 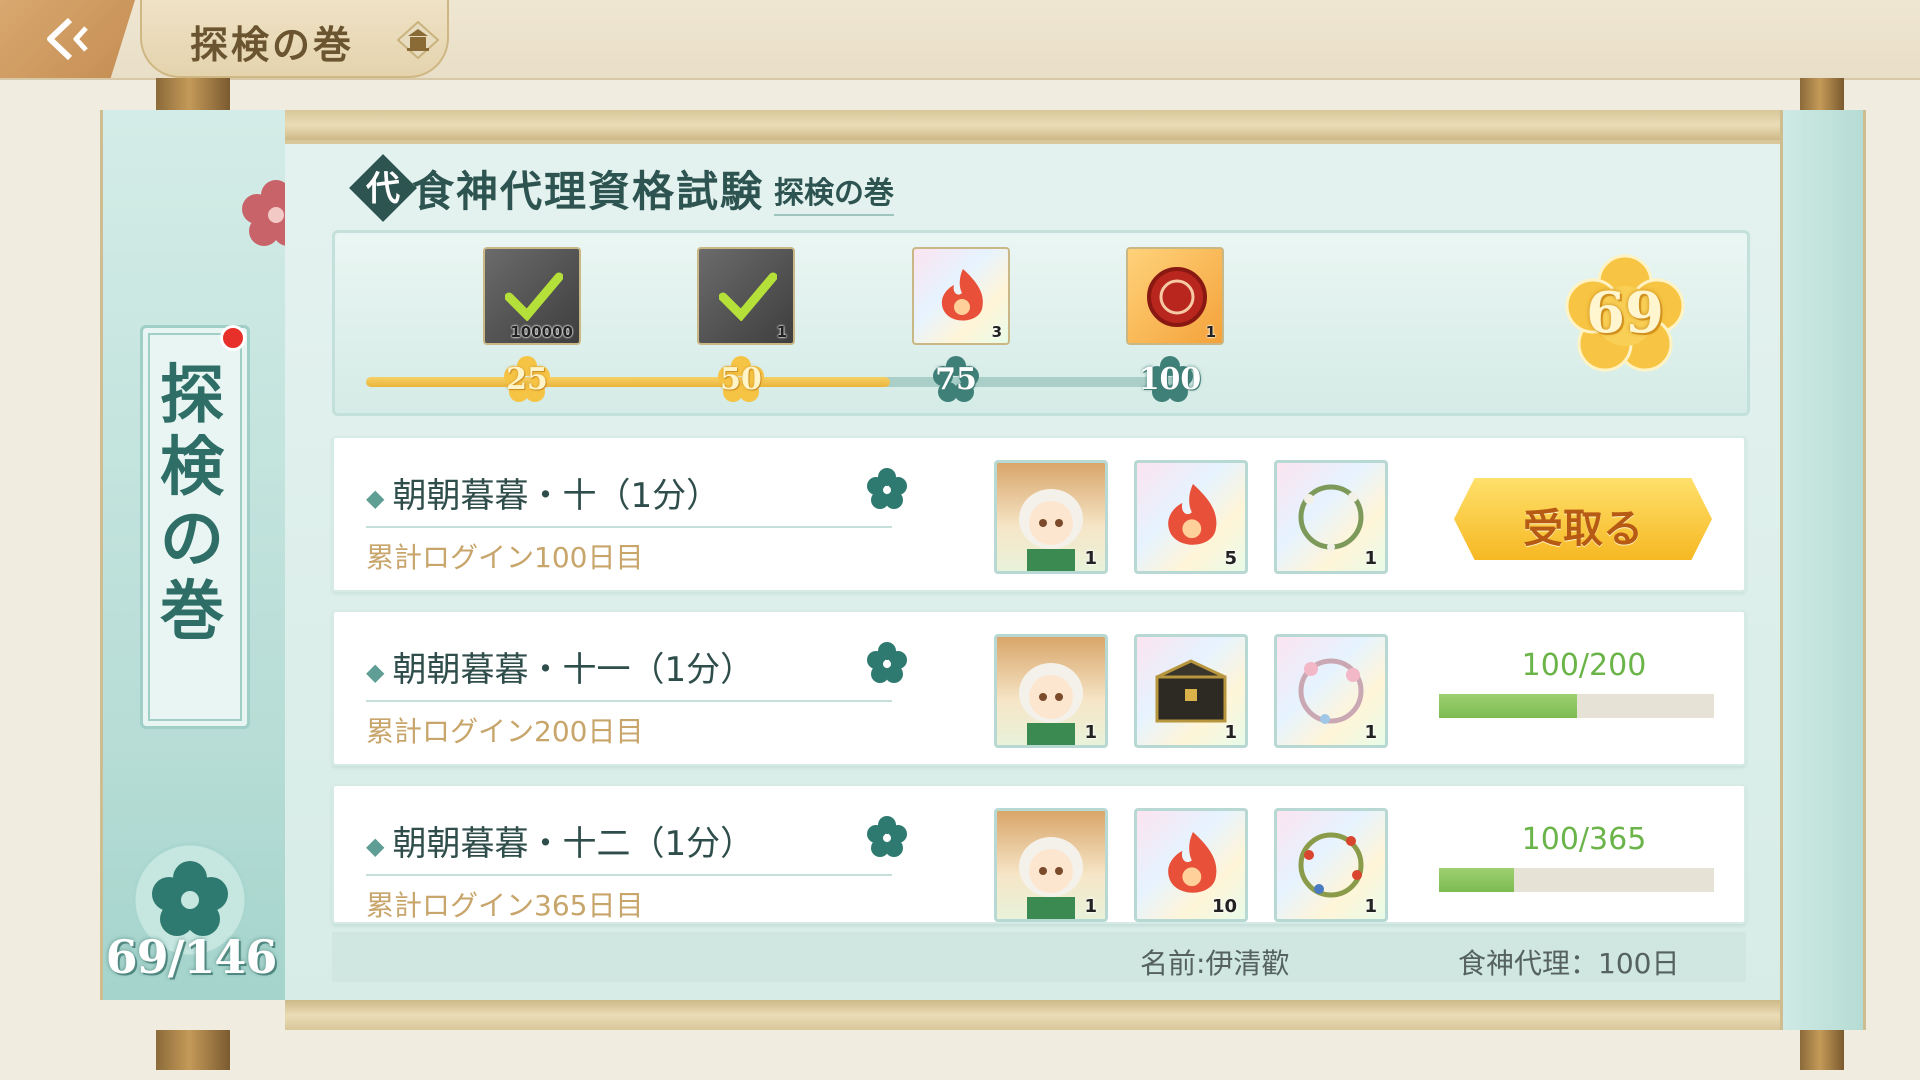 What do you see at coordinates (233, 338) in the screenshot?
I see `notification-dot` at bounding box center [233, 338].